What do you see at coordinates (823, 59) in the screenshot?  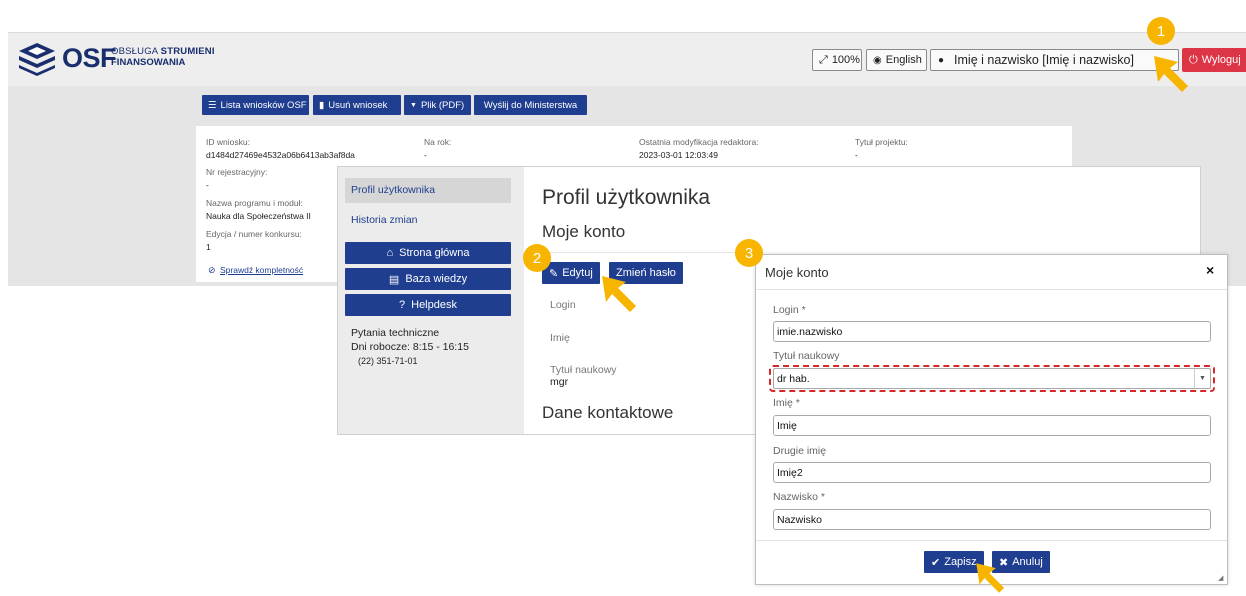 I see `resize-icon: ⤢` at bounding box center [823, 59].